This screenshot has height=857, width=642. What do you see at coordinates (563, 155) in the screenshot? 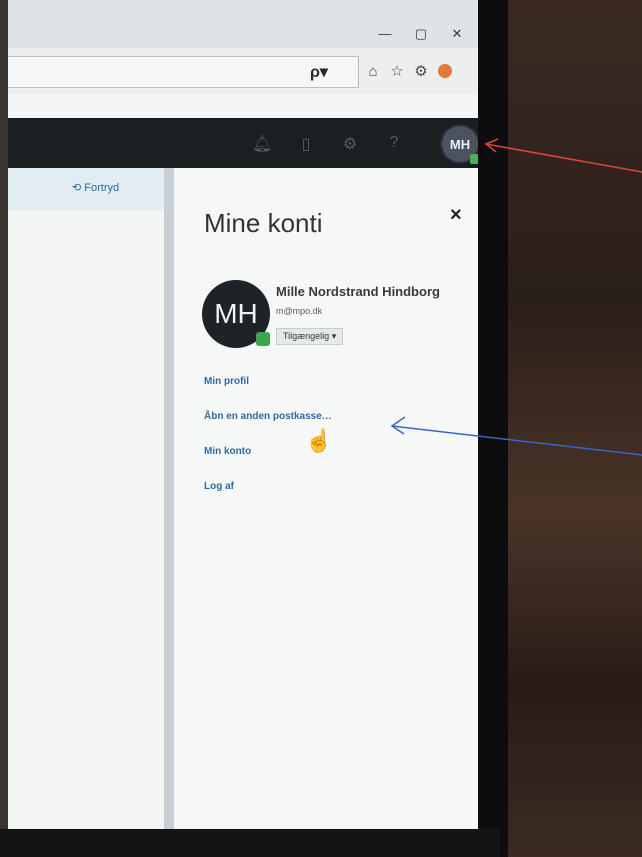
I see `red-annotation-arrow` at bounding box center [563, 155].